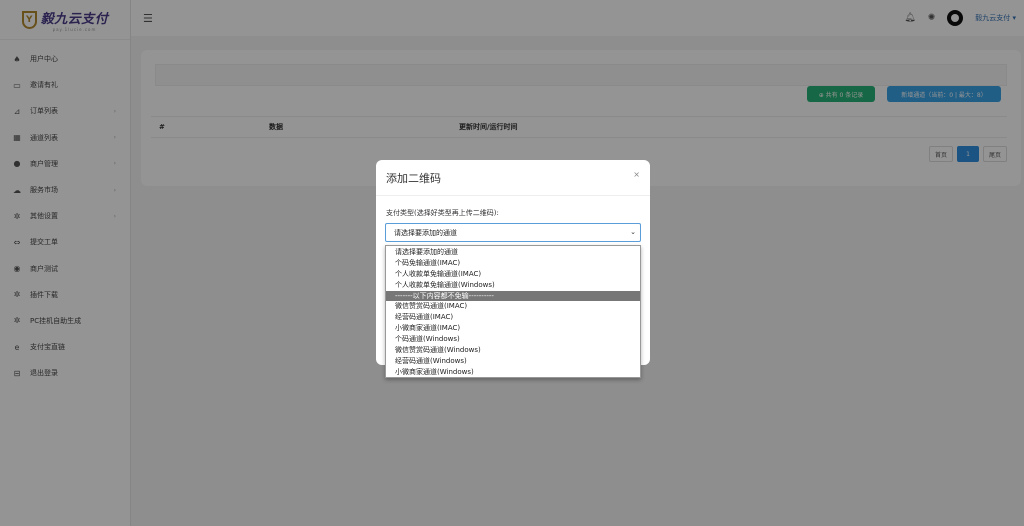 The image size is (1024, 526). I want to click on close-icon: ×, so click(636, 174).